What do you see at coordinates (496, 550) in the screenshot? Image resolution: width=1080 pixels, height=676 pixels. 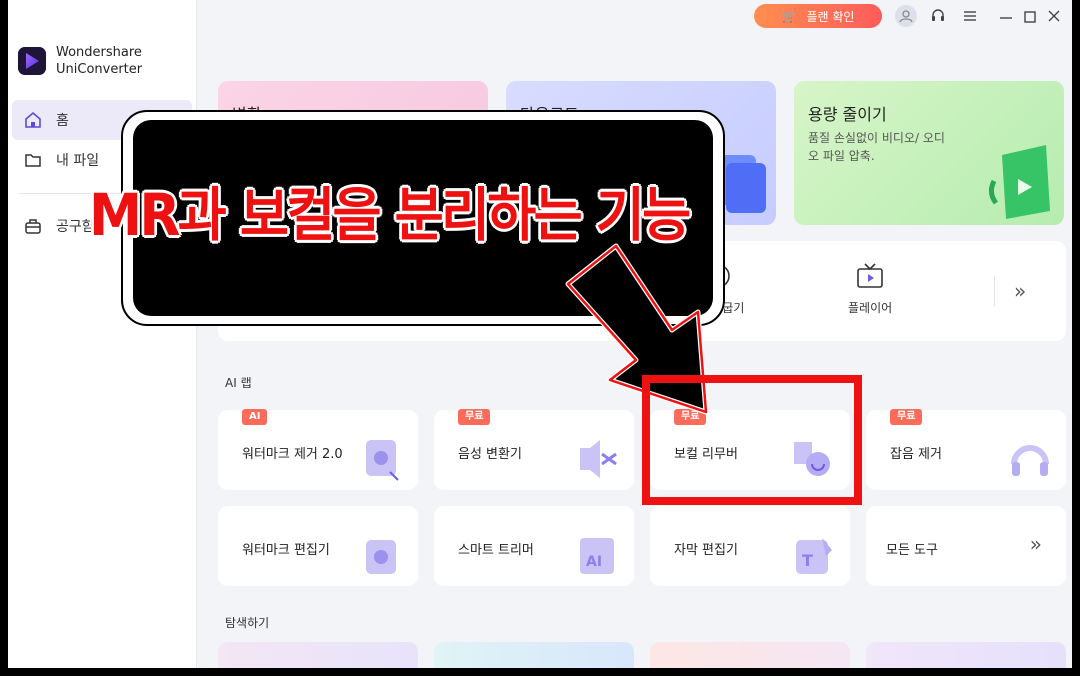 I see `ai-card-label: 스마트 트리머` at bounding box center [496, 550].